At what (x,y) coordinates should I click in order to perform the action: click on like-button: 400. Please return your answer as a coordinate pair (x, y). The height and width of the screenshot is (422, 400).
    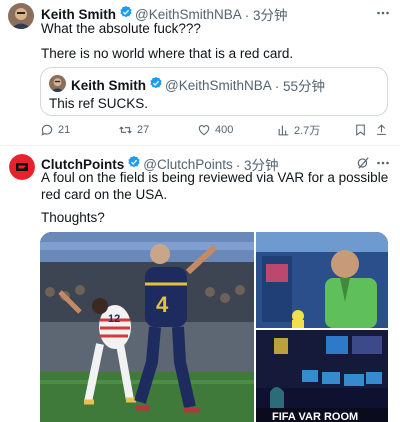
    Looking at the image, I should click on (215, 130).